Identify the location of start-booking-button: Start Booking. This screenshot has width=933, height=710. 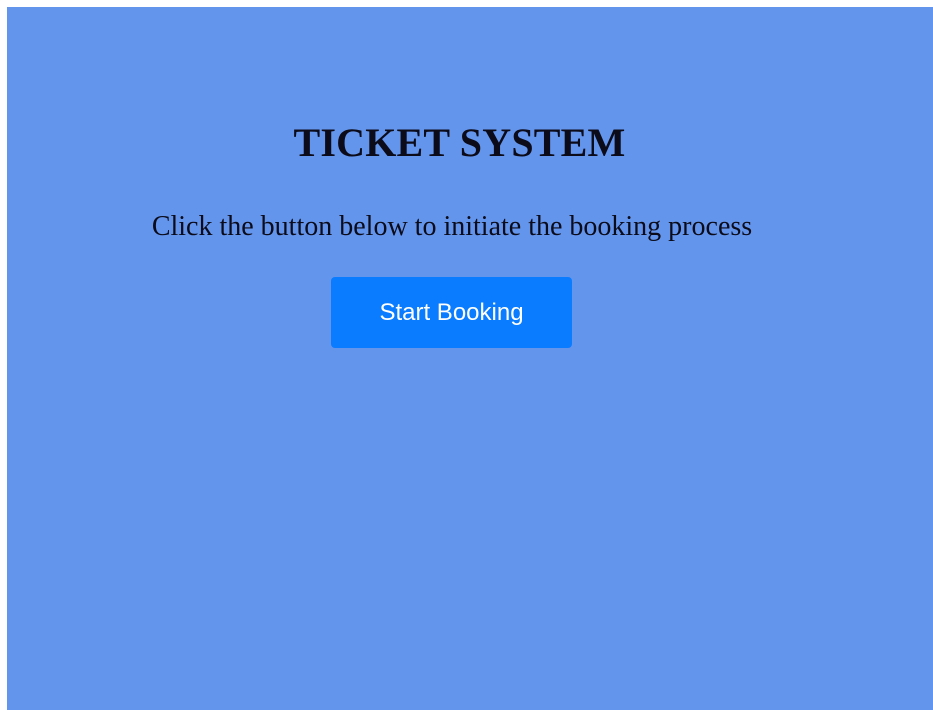
(451, 312).